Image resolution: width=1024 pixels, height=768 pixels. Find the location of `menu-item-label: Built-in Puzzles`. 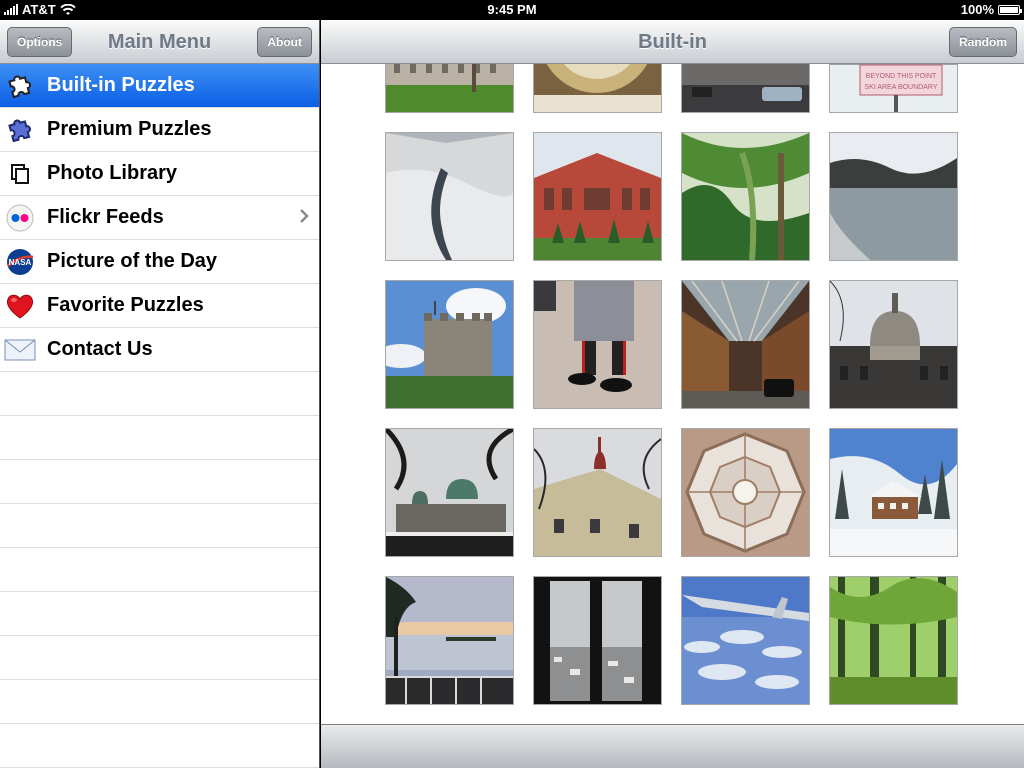

menu-item-label: Built-in Puzzles is located at coordinates (121, 85).